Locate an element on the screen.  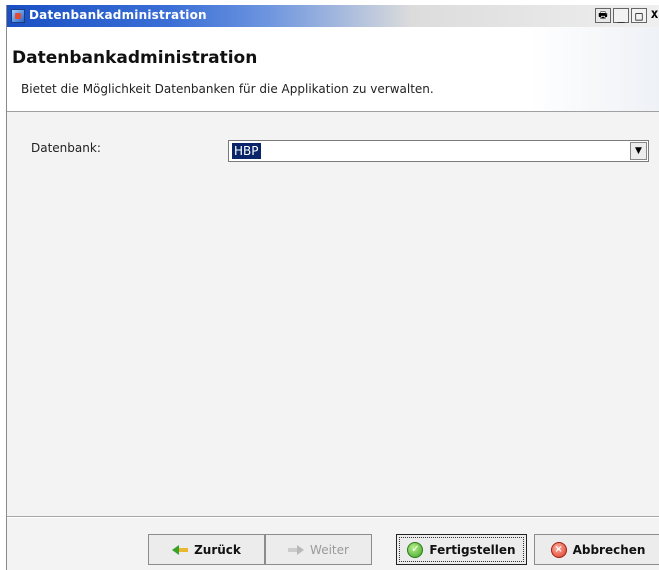
check-icon: ✓ is located at coordinates (415, 549).